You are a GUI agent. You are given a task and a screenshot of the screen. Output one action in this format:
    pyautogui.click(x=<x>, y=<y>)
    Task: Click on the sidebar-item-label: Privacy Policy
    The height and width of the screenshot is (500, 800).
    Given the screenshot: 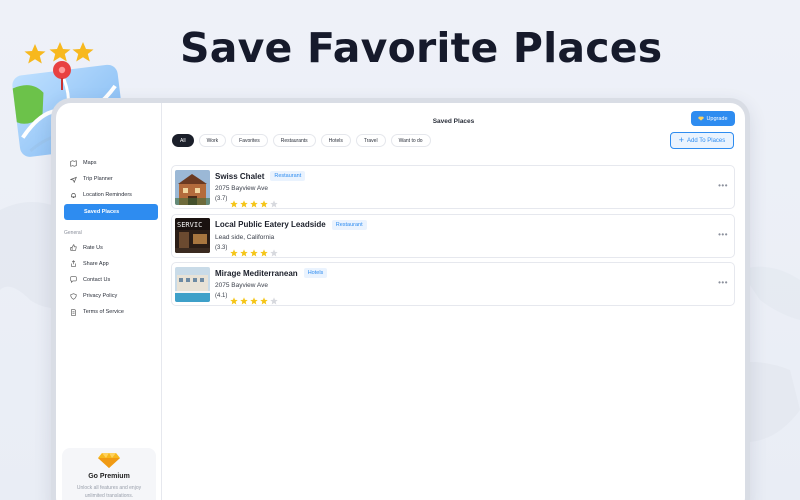 What is the action you would take?
    pyautogui.click(x=100, y=296)
    